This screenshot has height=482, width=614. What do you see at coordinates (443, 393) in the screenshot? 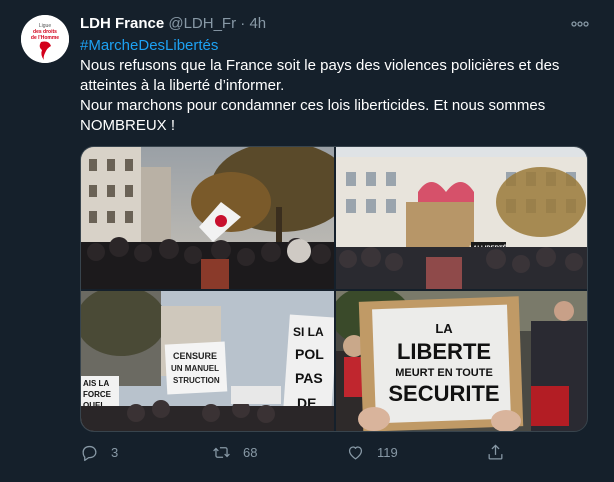
I see `liberte-text-4: SECURITE` at bounding box center [443, 393].